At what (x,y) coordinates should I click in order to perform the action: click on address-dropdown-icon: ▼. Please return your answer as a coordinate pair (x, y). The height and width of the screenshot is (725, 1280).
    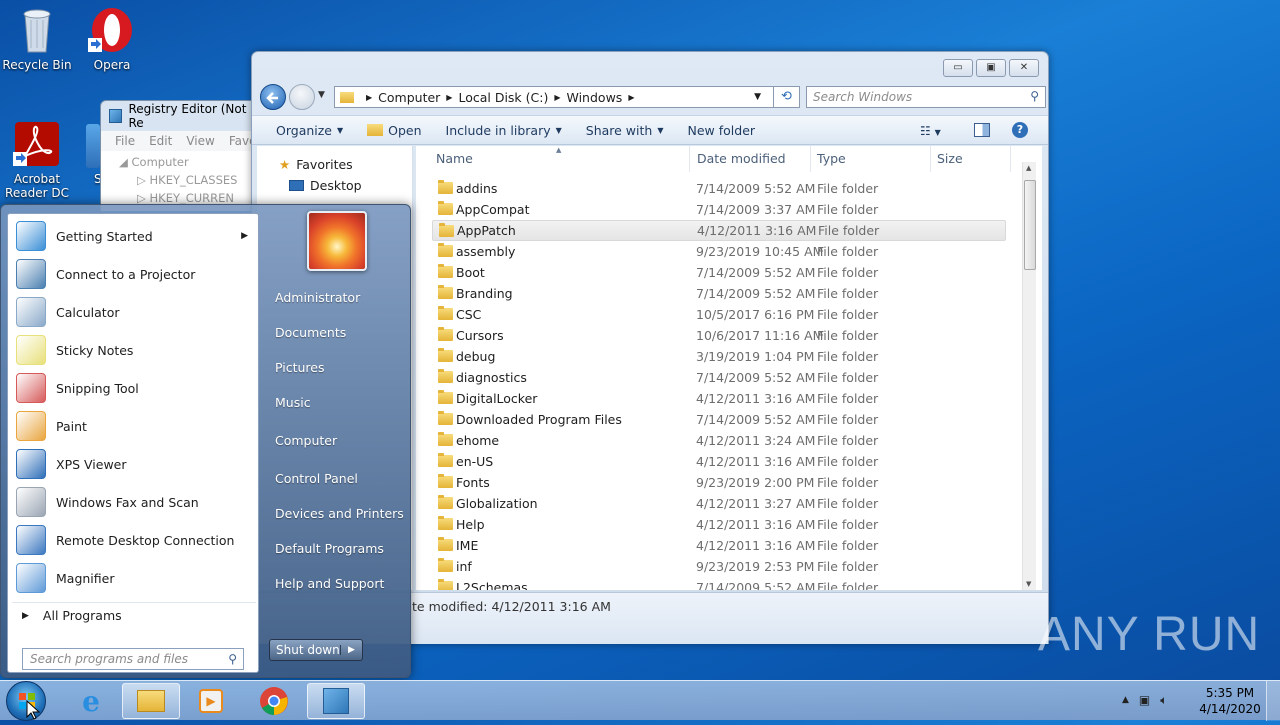
    Looking at the image, I should click on (757, 97).